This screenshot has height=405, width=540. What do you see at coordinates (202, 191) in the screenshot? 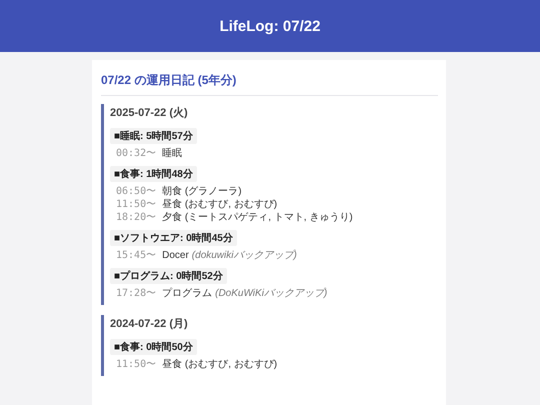
I see `entry-text: 朝食 (グラノーラ)` at bounding box center [202, 191].